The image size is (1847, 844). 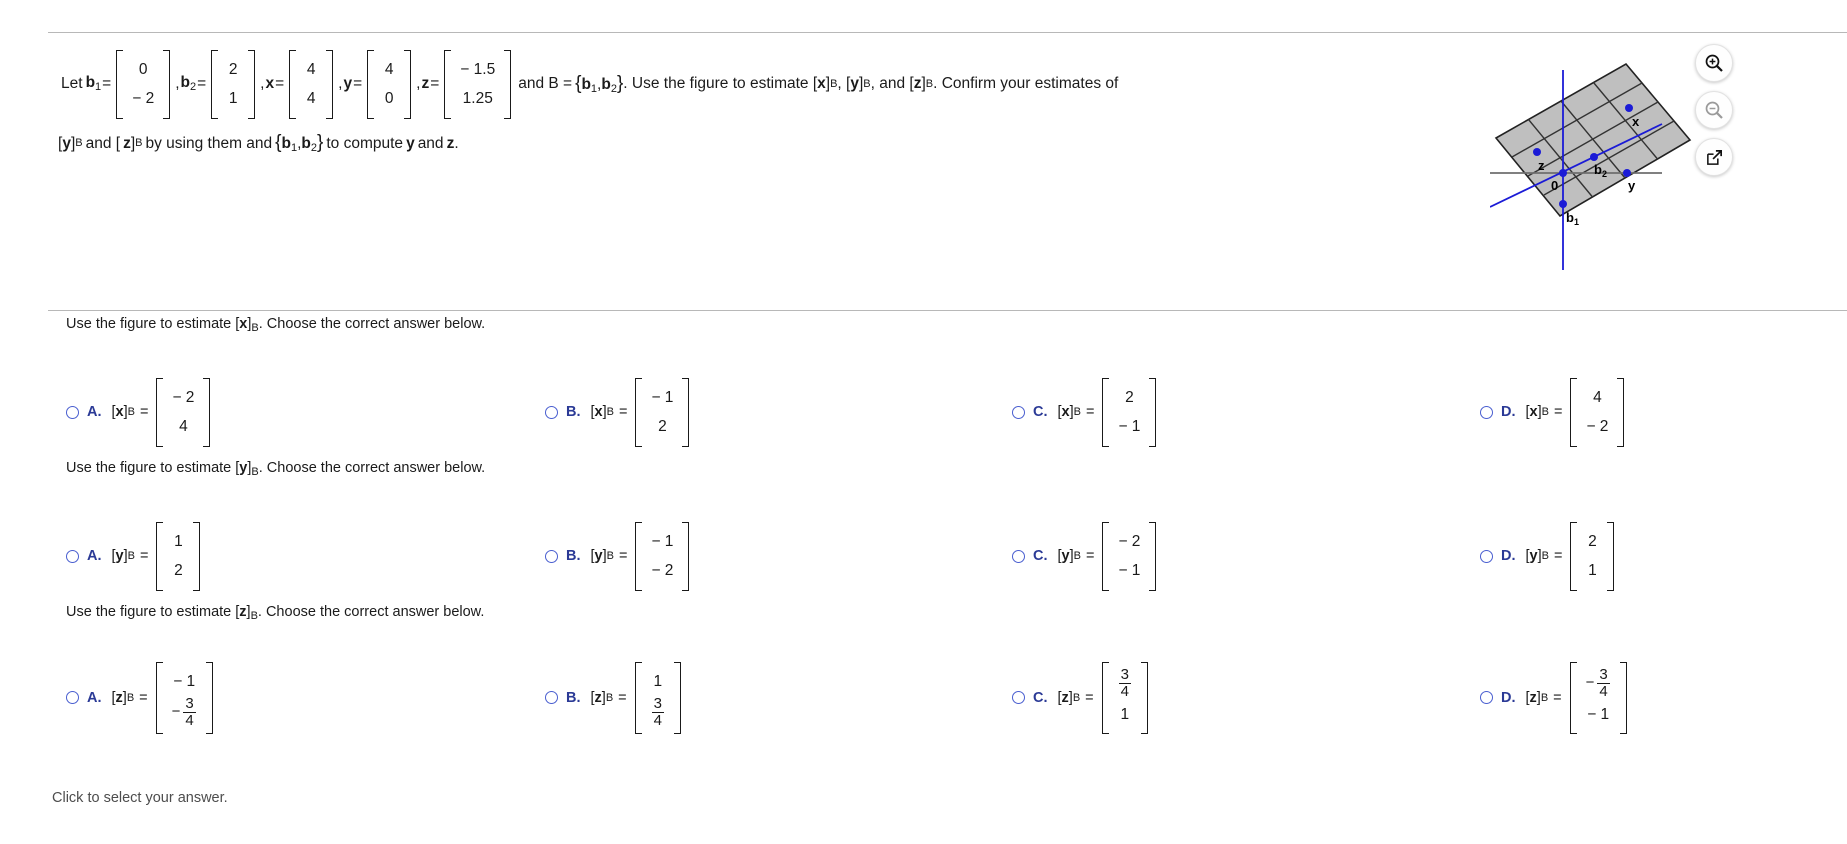 I want to click on line2-compute-y: y, so click(x=410, y=143).